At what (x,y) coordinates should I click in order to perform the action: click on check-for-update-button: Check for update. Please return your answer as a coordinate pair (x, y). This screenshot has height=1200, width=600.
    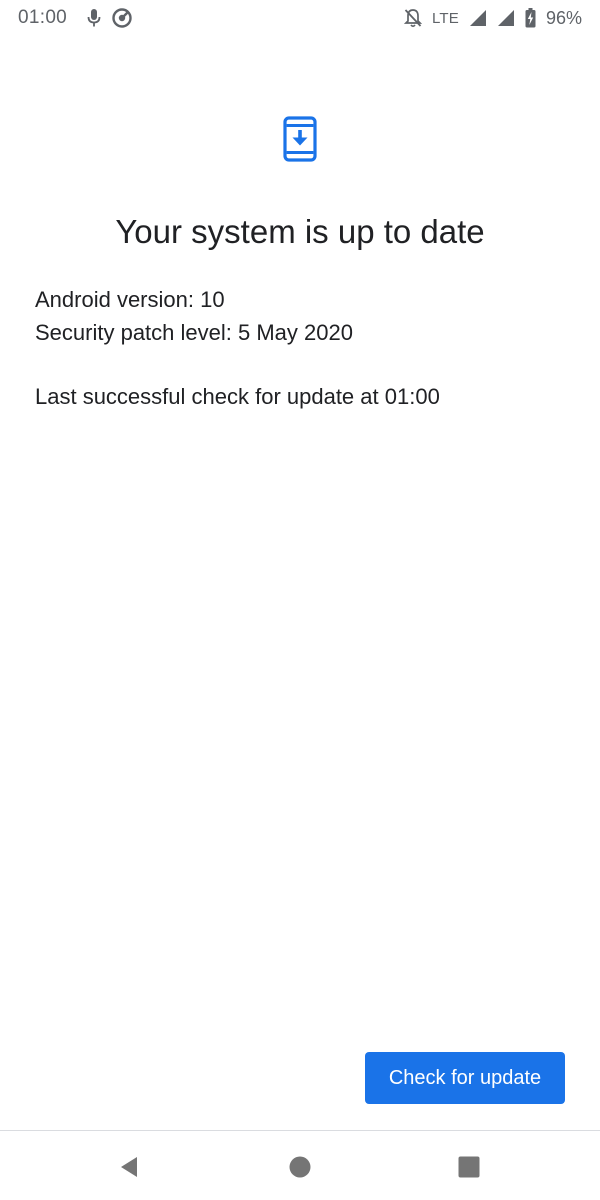
    Looking at the image, I should click on (465, 1078).